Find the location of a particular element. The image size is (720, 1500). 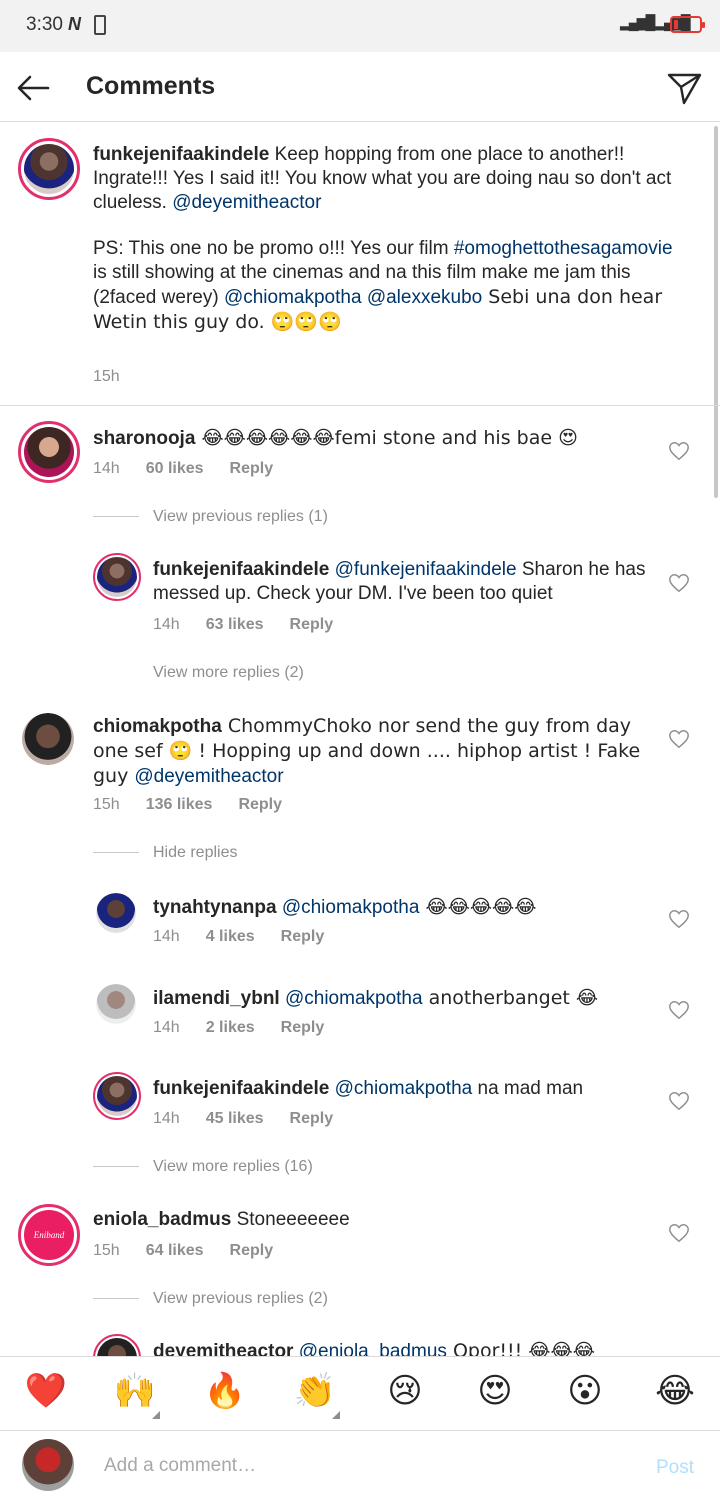

caption-username: funkejenifaakindele is located at coordinates (181, 154).